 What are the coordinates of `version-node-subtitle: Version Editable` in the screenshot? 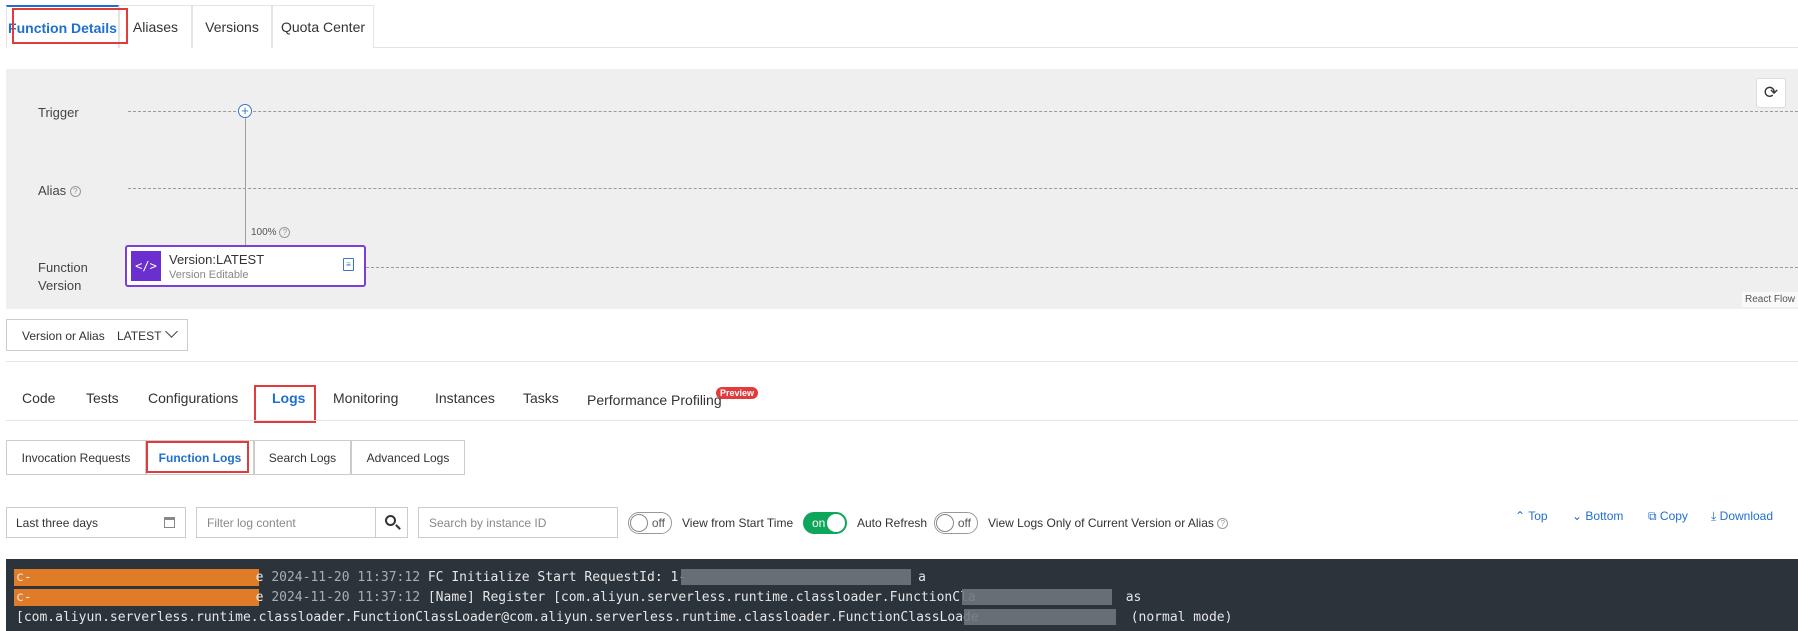 It's located at (209, 275).